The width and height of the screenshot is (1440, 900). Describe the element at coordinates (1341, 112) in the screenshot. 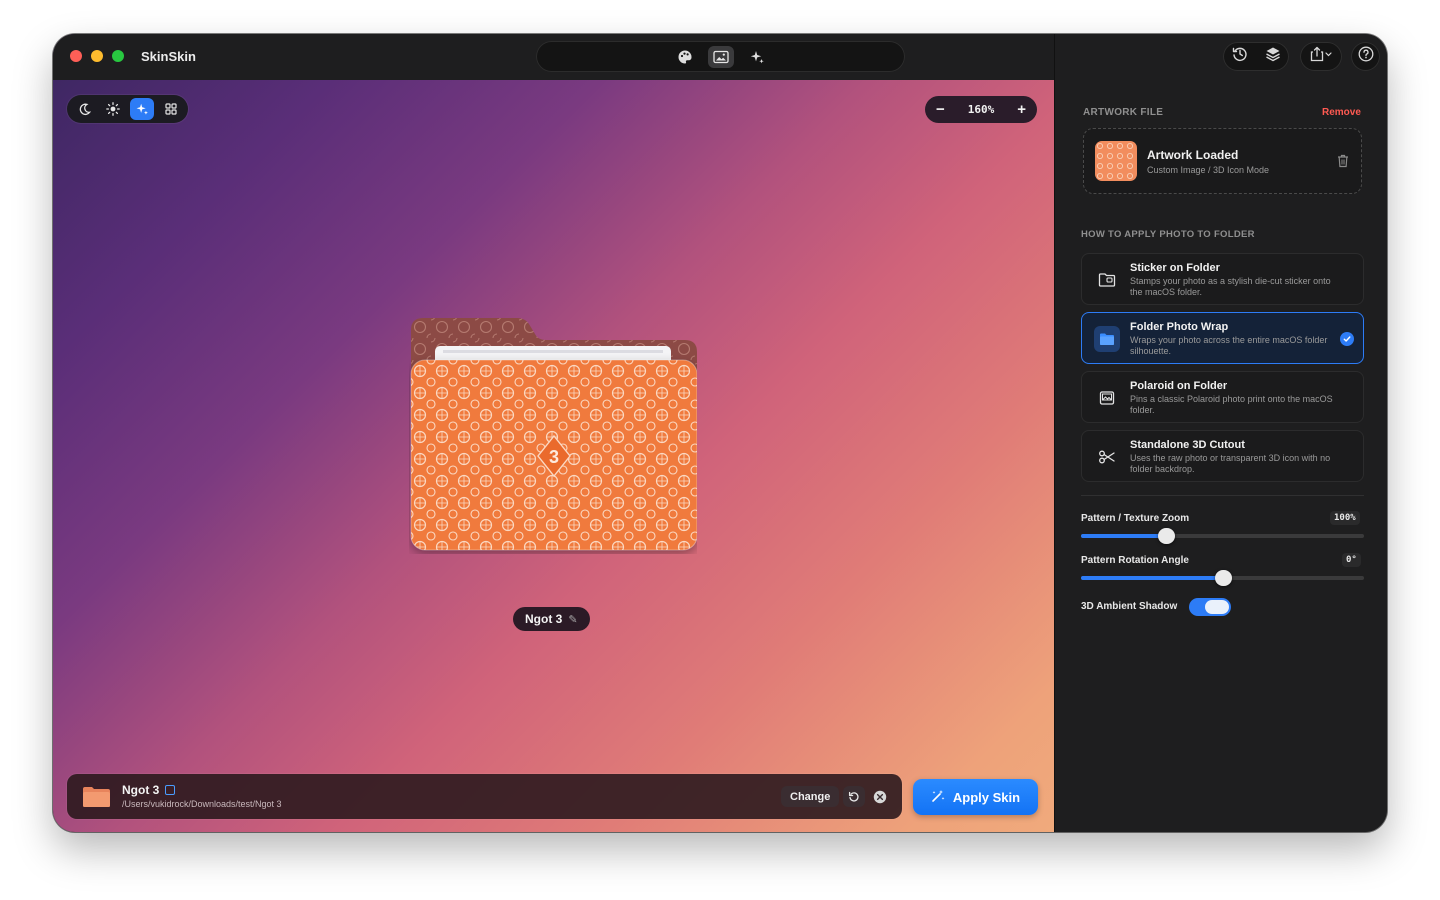

I see `remove-artwork-link: Remove` at that location.